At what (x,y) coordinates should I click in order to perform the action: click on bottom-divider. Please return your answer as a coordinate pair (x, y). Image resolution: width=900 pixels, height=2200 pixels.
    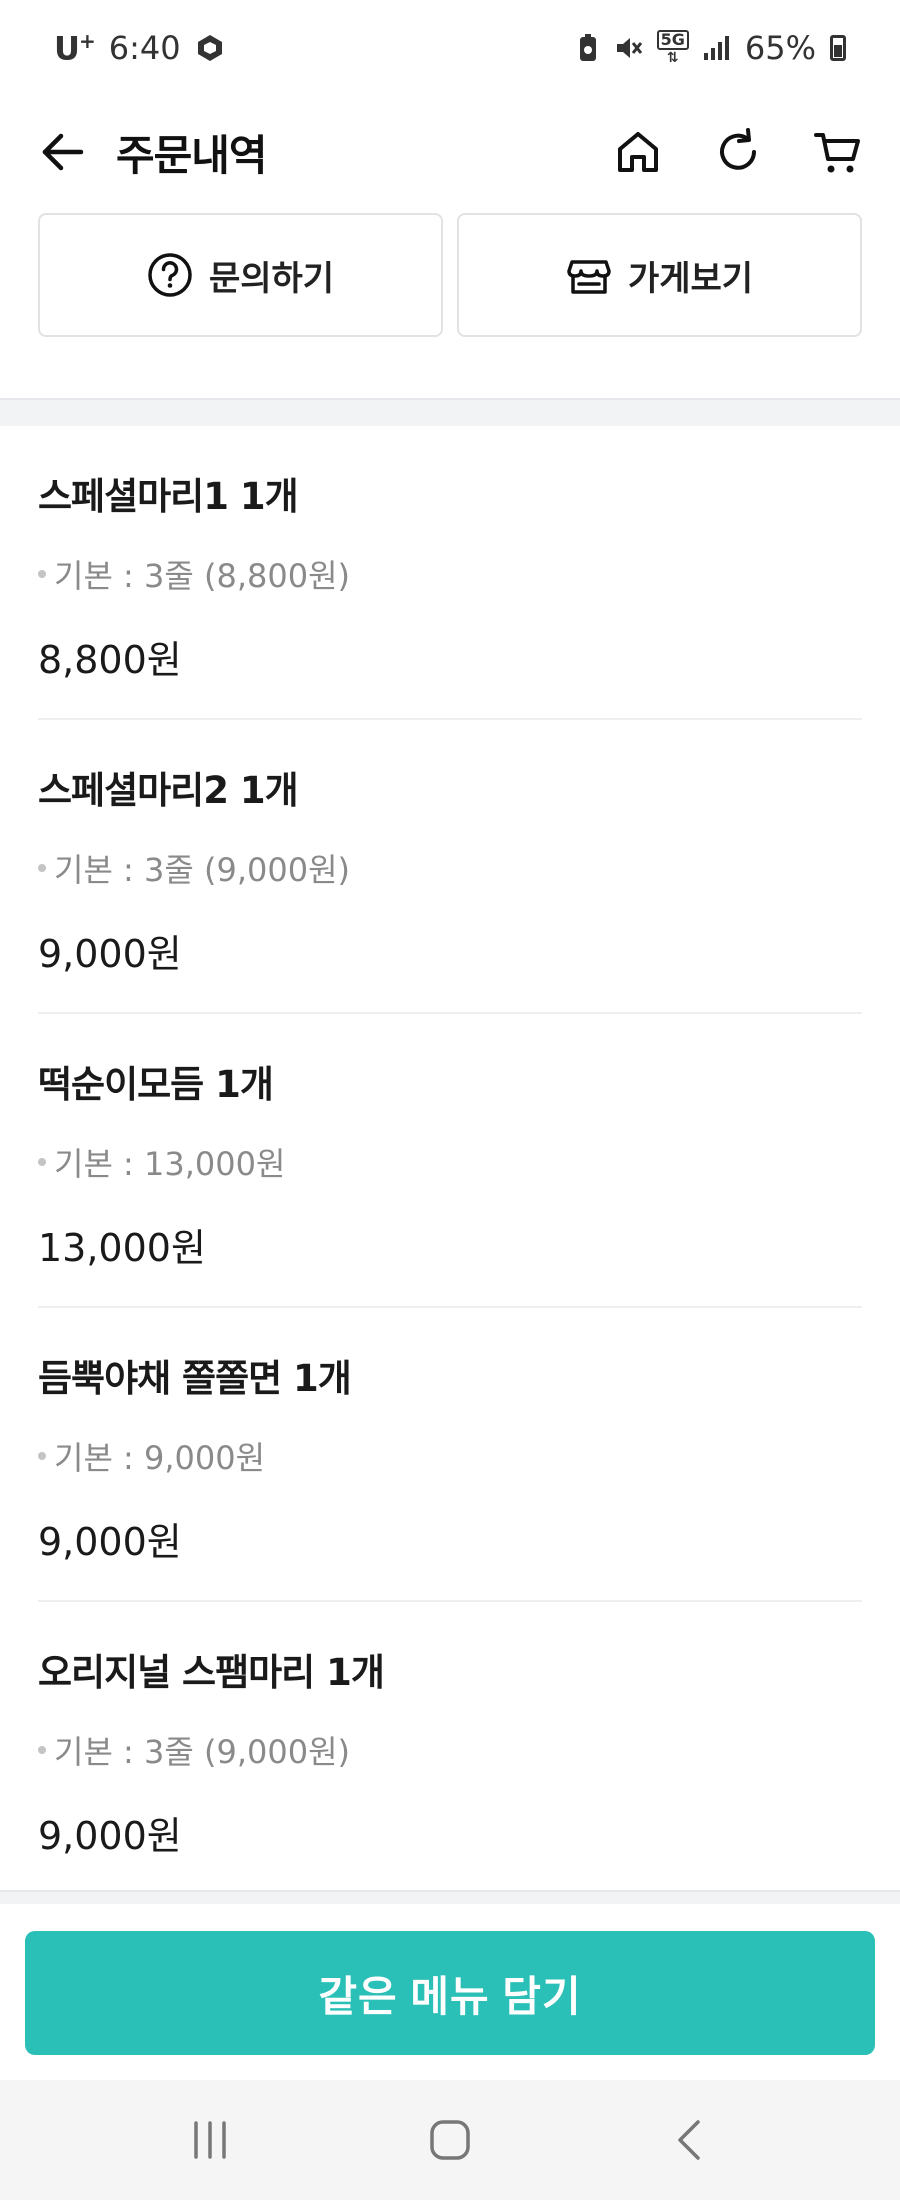
    Looking at the image, I should click on (450, 1897).